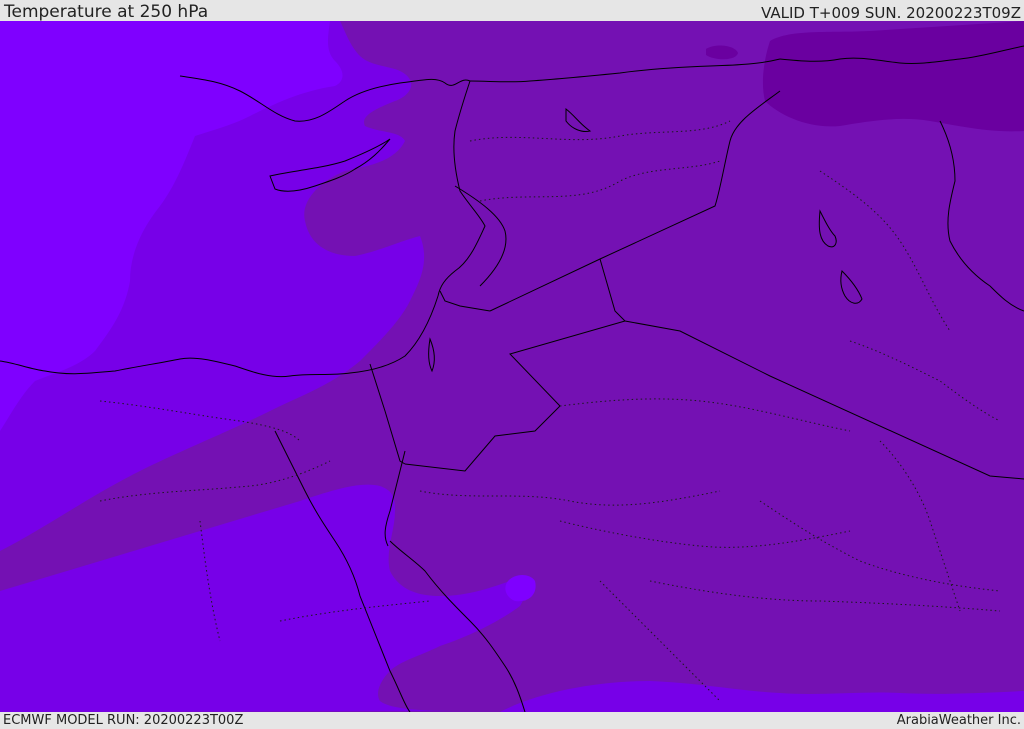  I want to click on credit-label: ArabiaWeather Inc., so click(958, 720).